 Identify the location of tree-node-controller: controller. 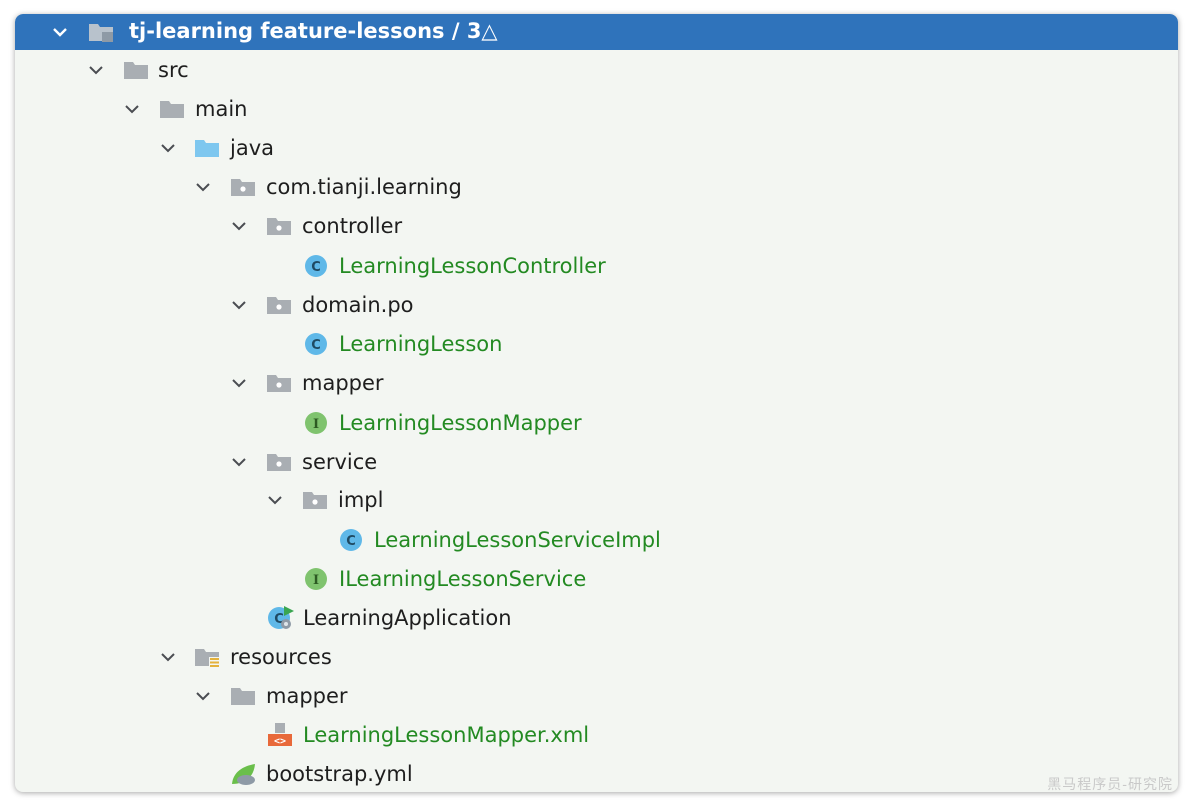
(596, 226).